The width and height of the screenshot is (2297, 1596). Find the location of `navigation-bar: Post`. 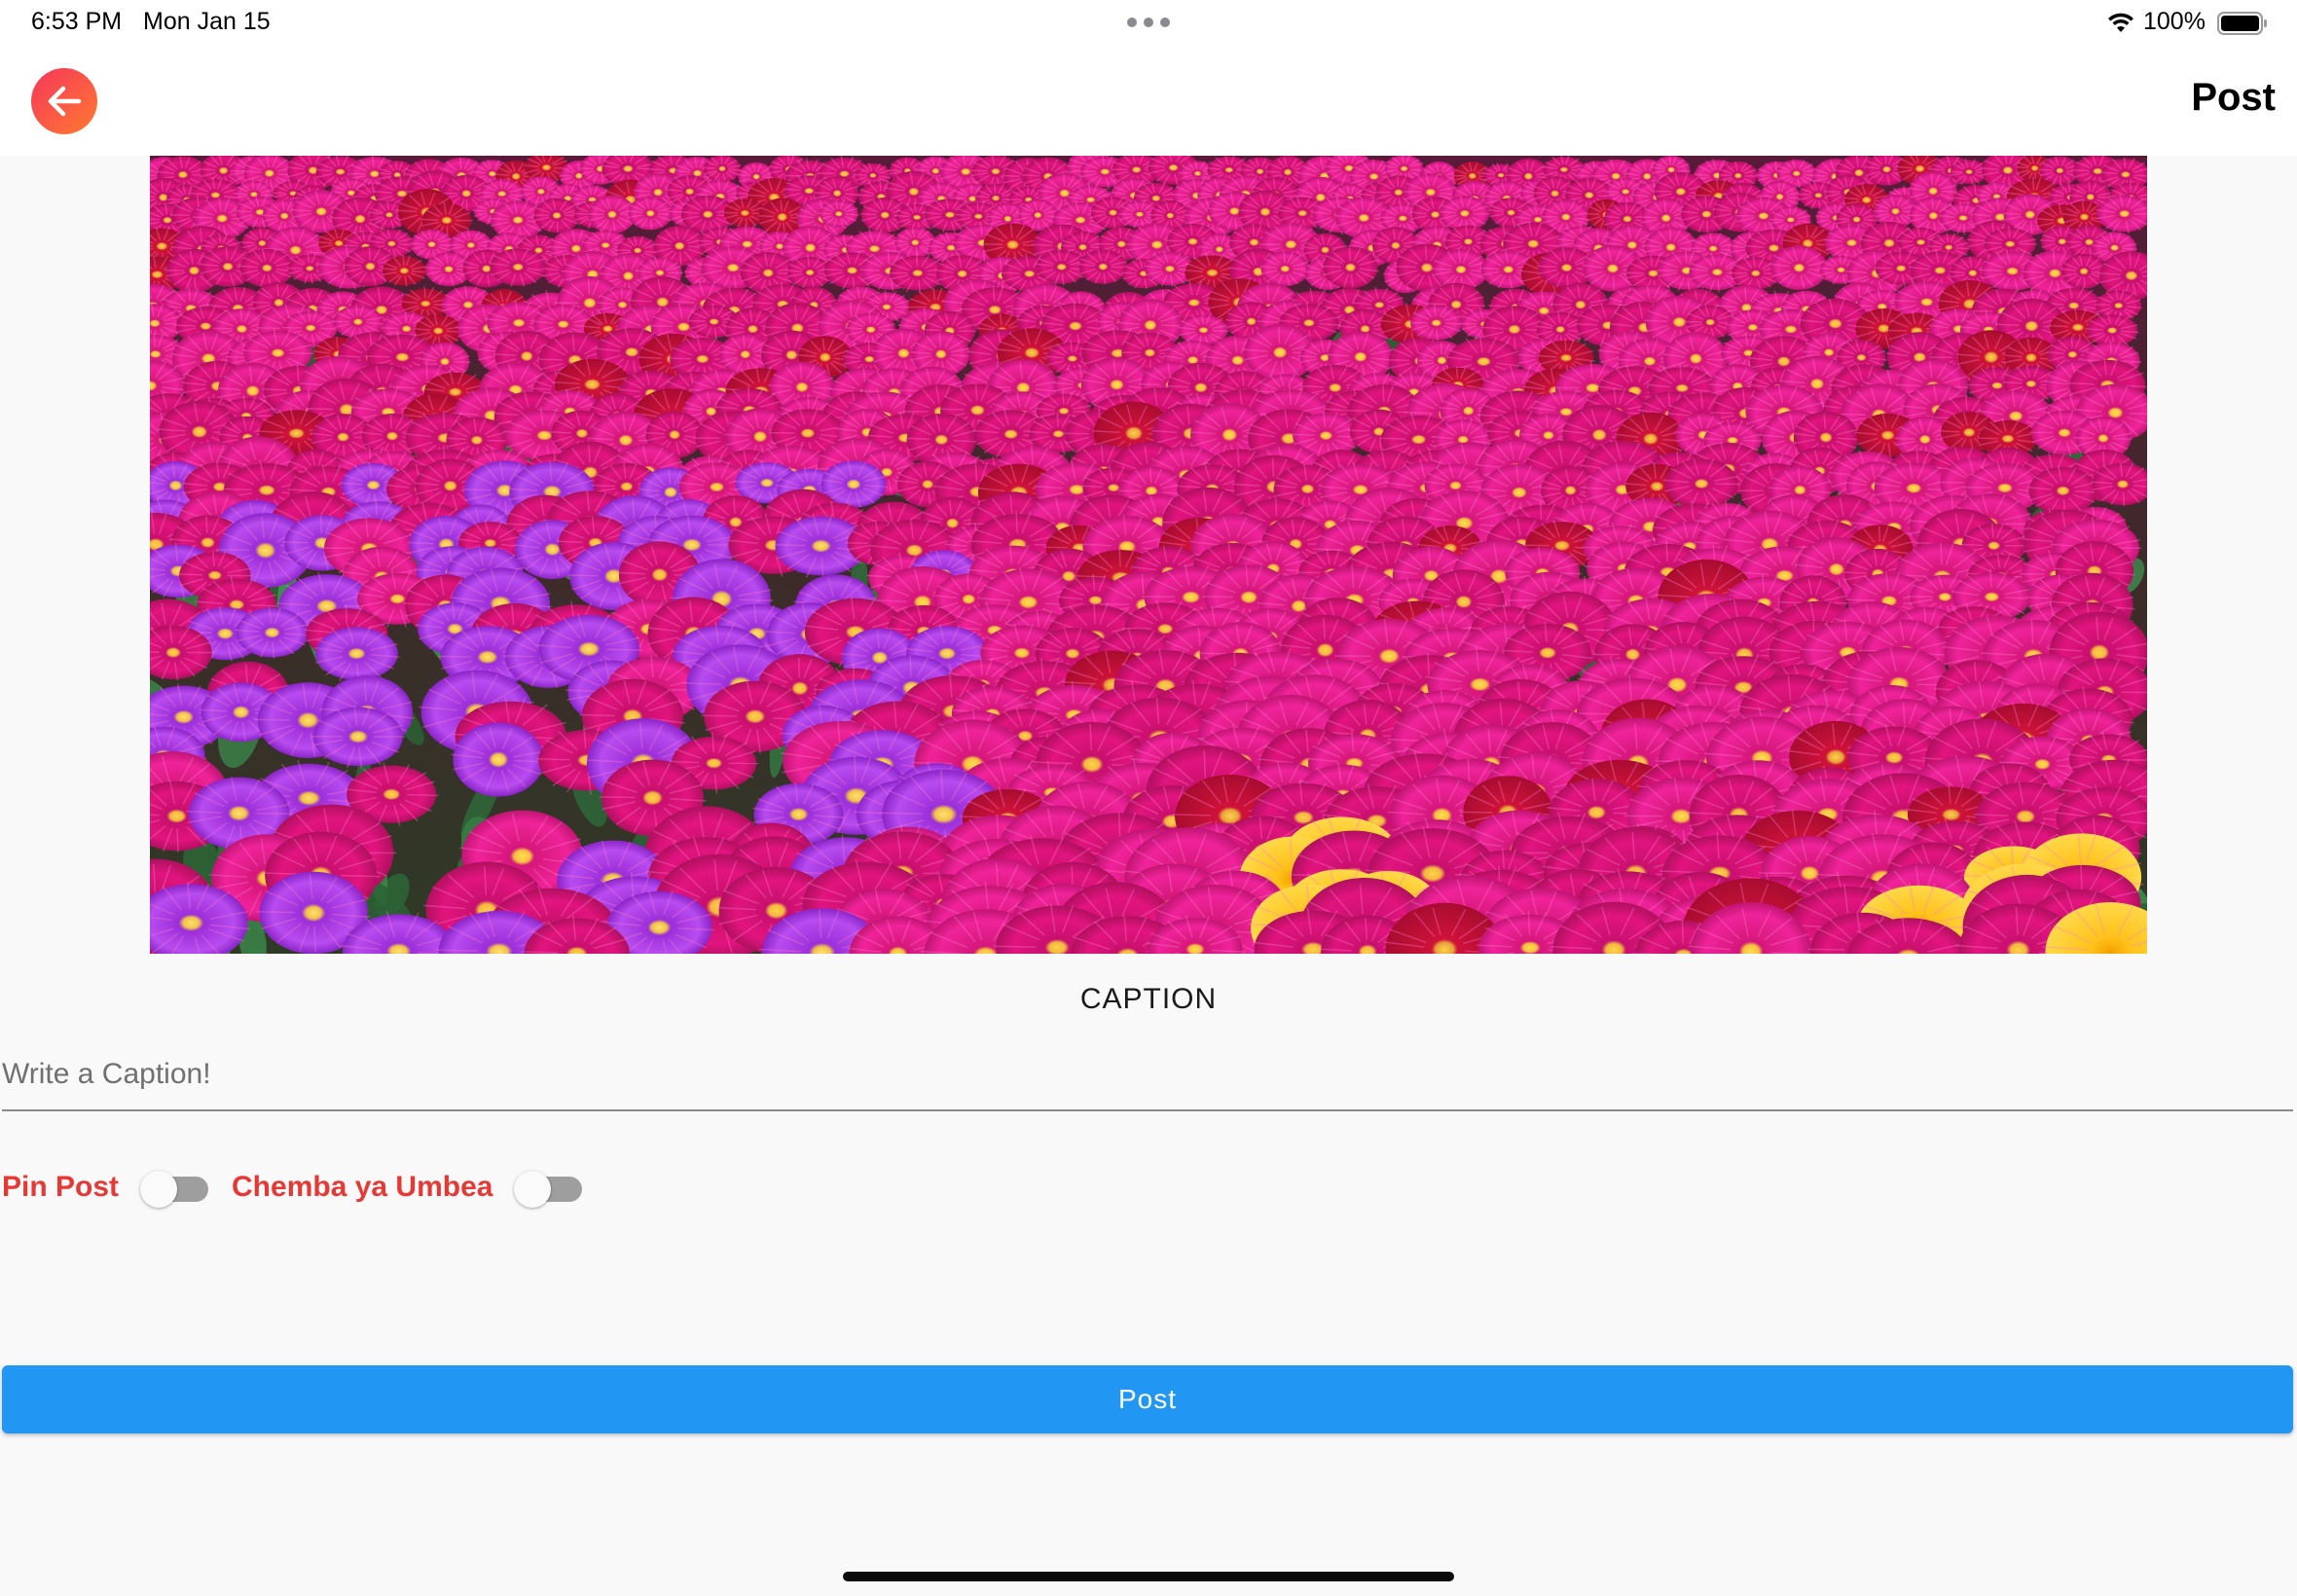

navigation-bar: Post is located at coordinates (1148, 102).